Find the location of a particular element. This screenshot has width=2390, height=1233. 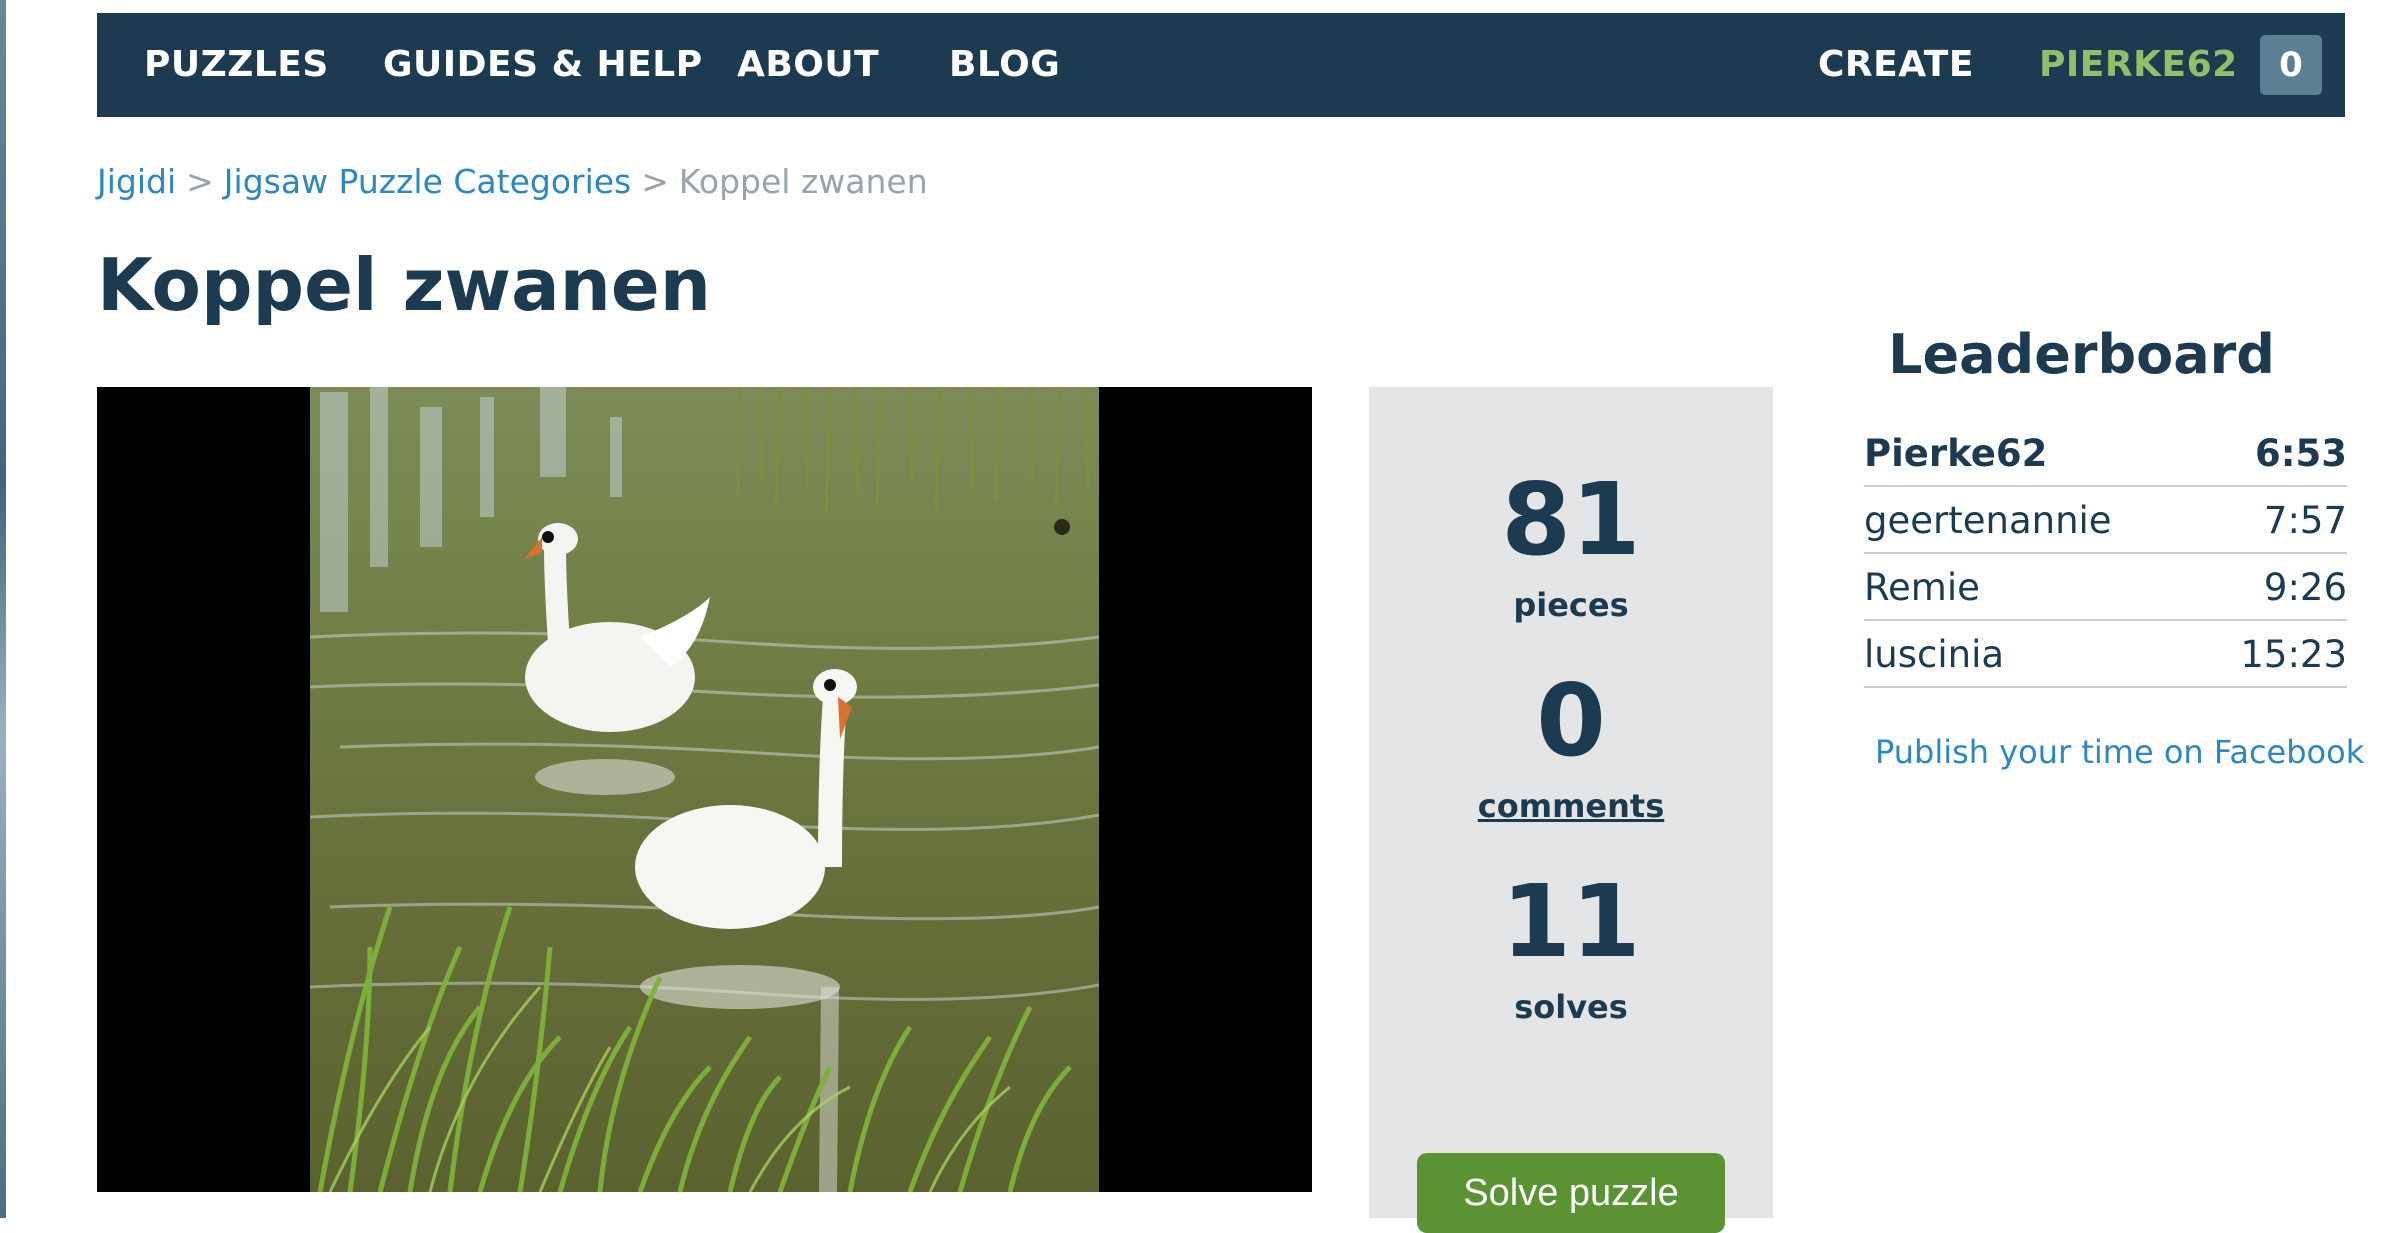

leaderboard-title: Leaderboard is located at coordinates (2081, 354).